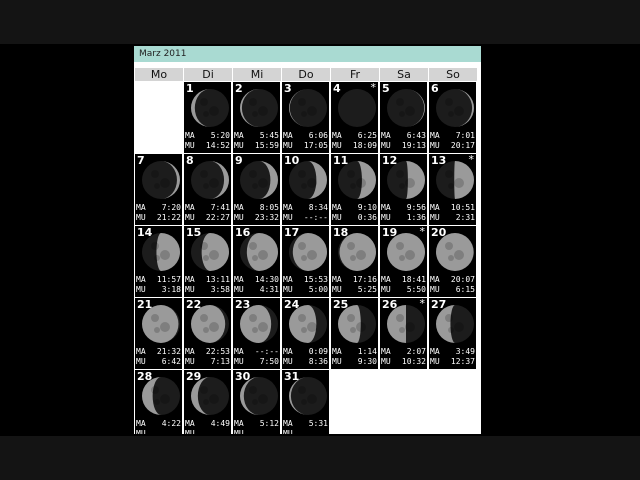  I want to click on moonset-time: 21:22, so click(168, 217).